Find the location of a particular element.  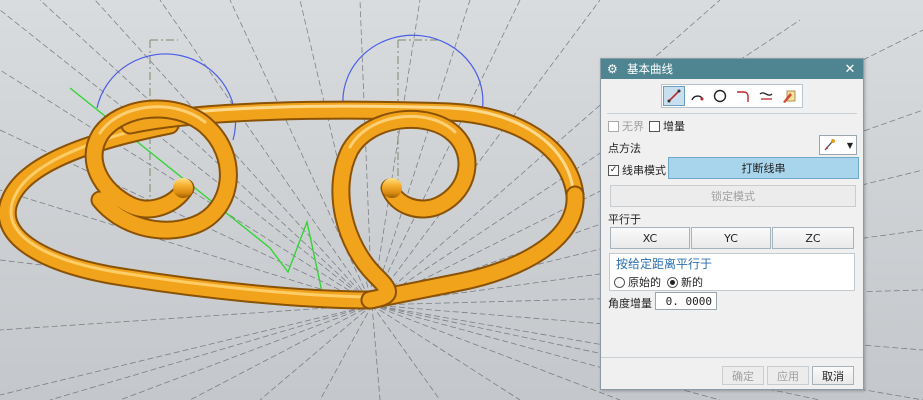

incremental-label: 增量 is located at coordinates (674, 126).